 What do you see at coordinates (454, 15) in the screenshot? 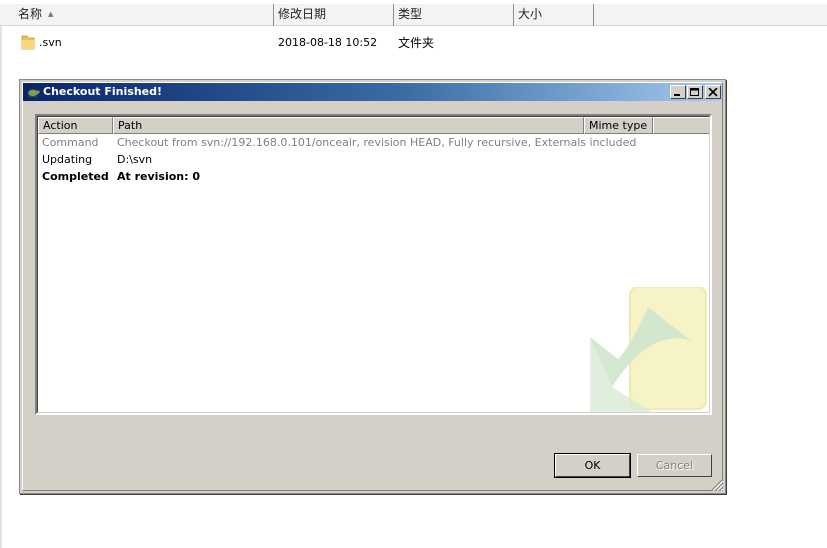
I see `column-type: 类型` at bounding box center [454, 15].